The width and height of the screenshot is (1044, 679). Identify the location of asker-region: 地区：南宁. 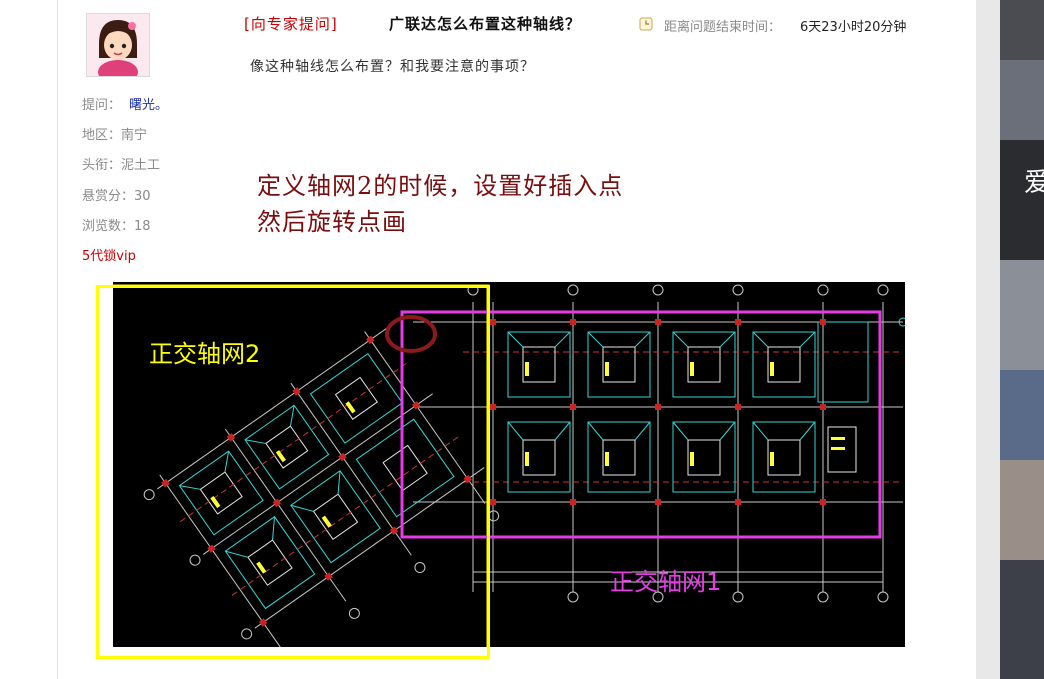
(115, 135).